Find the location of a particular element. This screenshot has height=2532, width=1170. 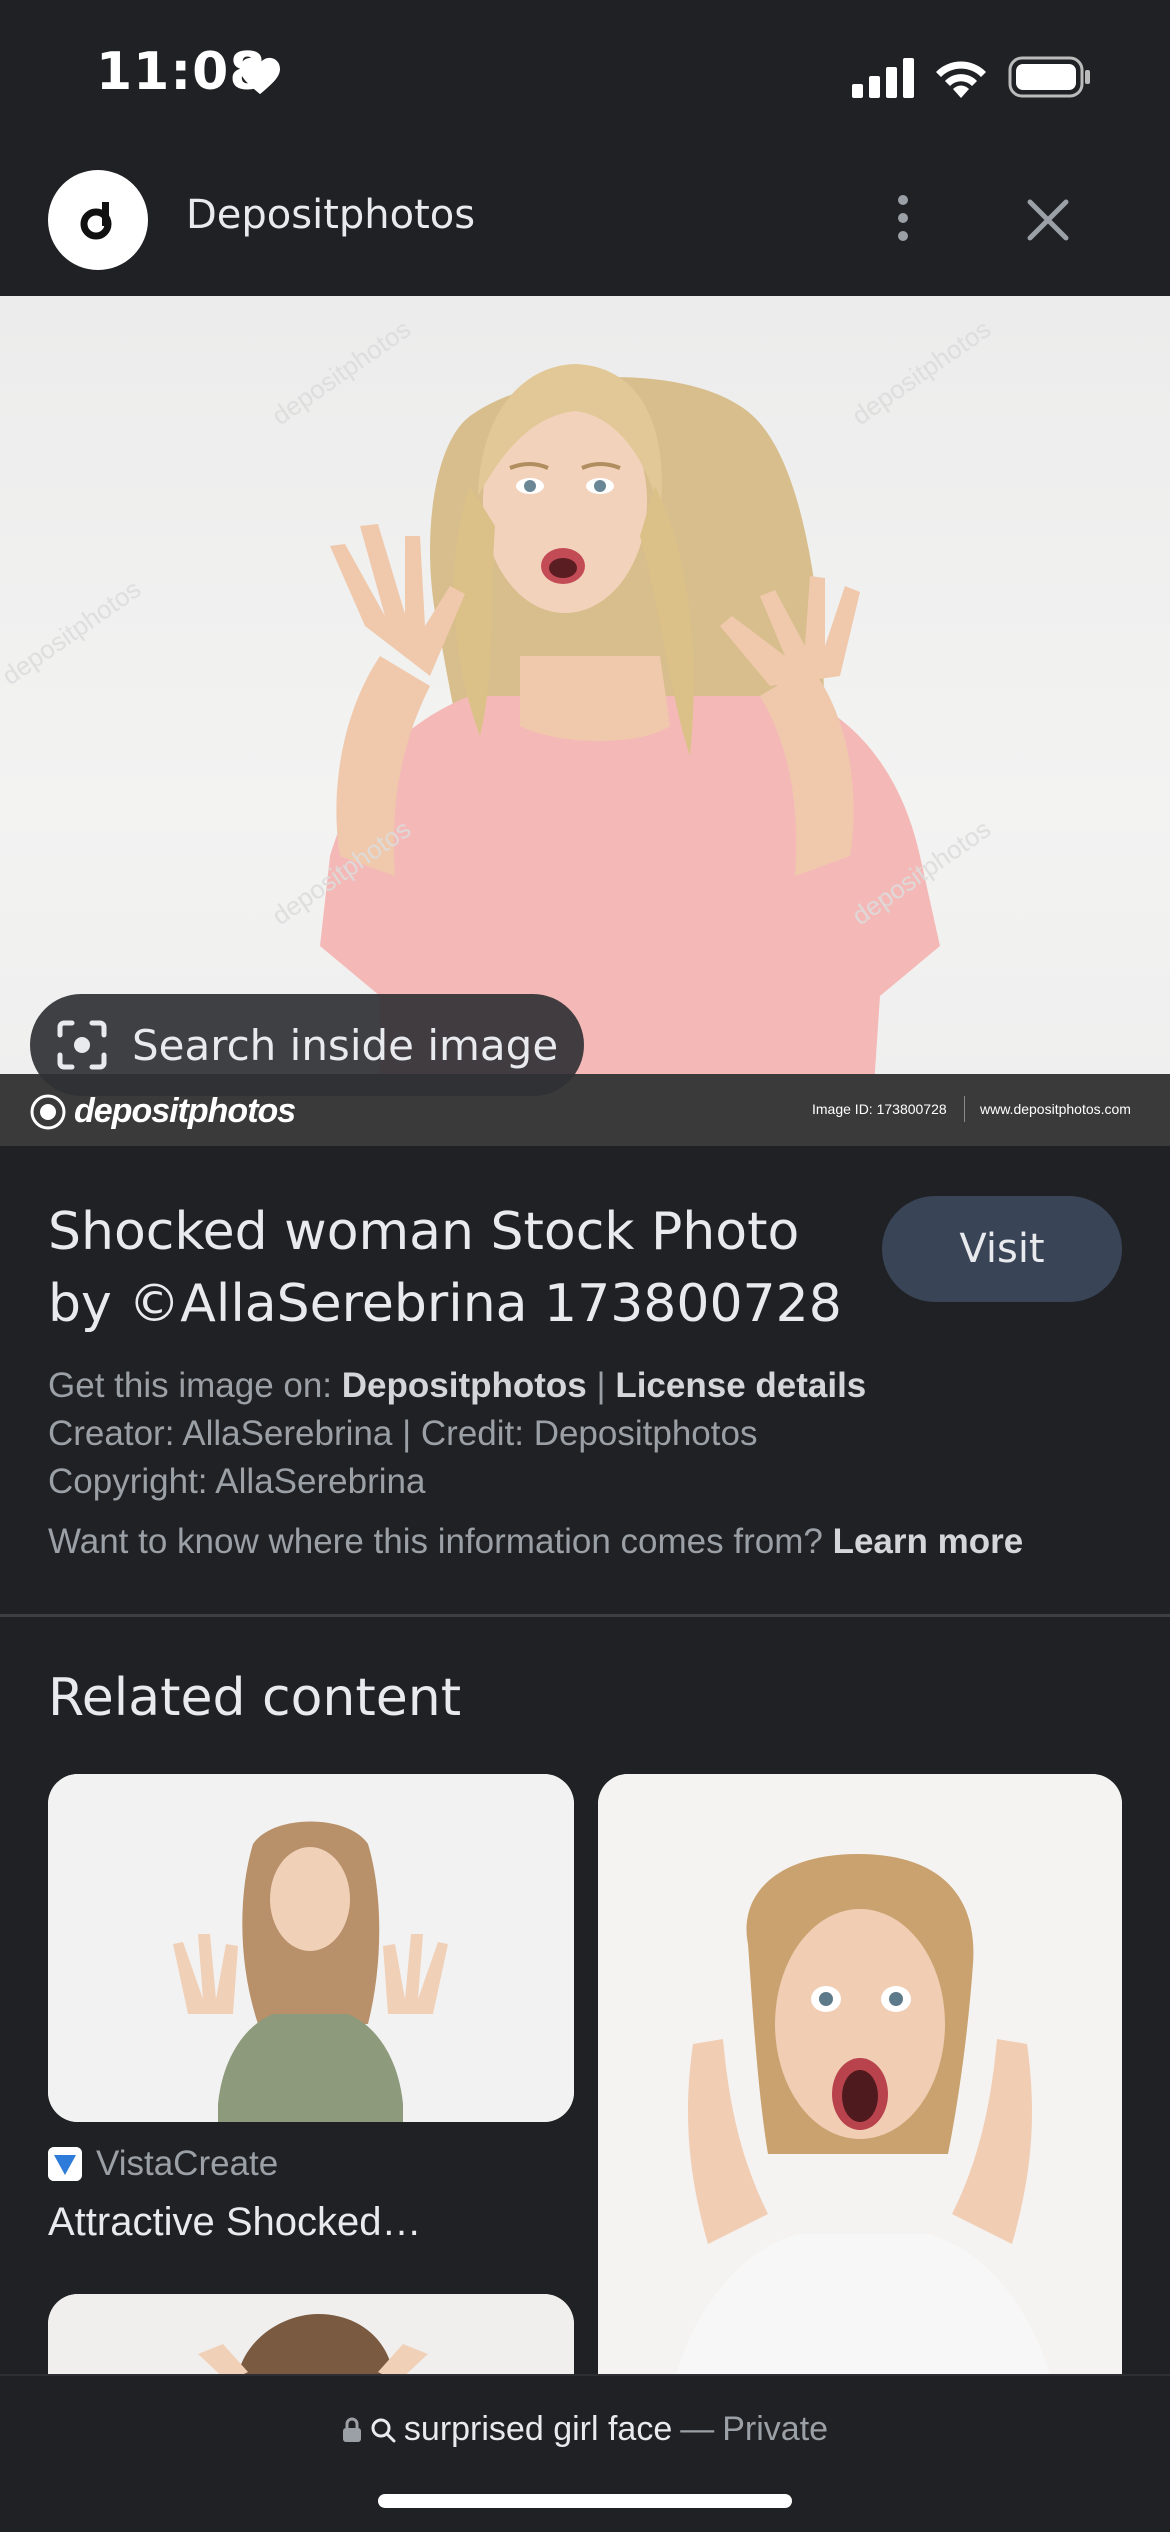

site-logo is located at coordinates (98, 220).